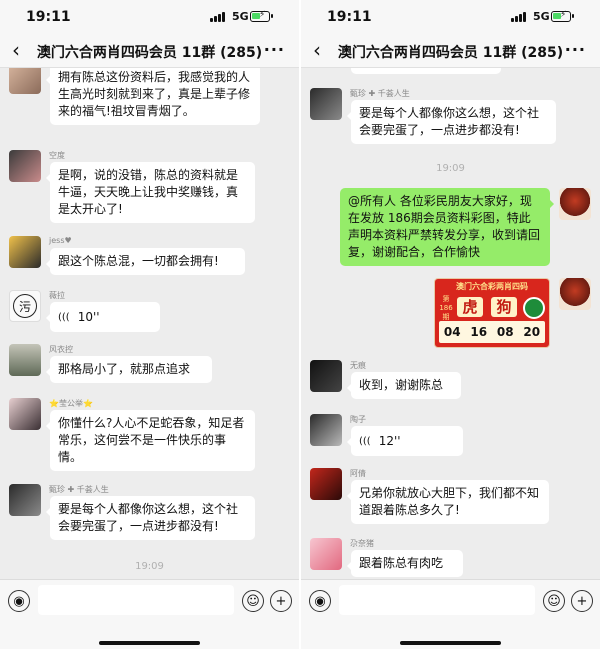  I want to click on chat-header: ‹ 澳门六合两肖四码会员 11群 (285) ···, so click(450, 51).